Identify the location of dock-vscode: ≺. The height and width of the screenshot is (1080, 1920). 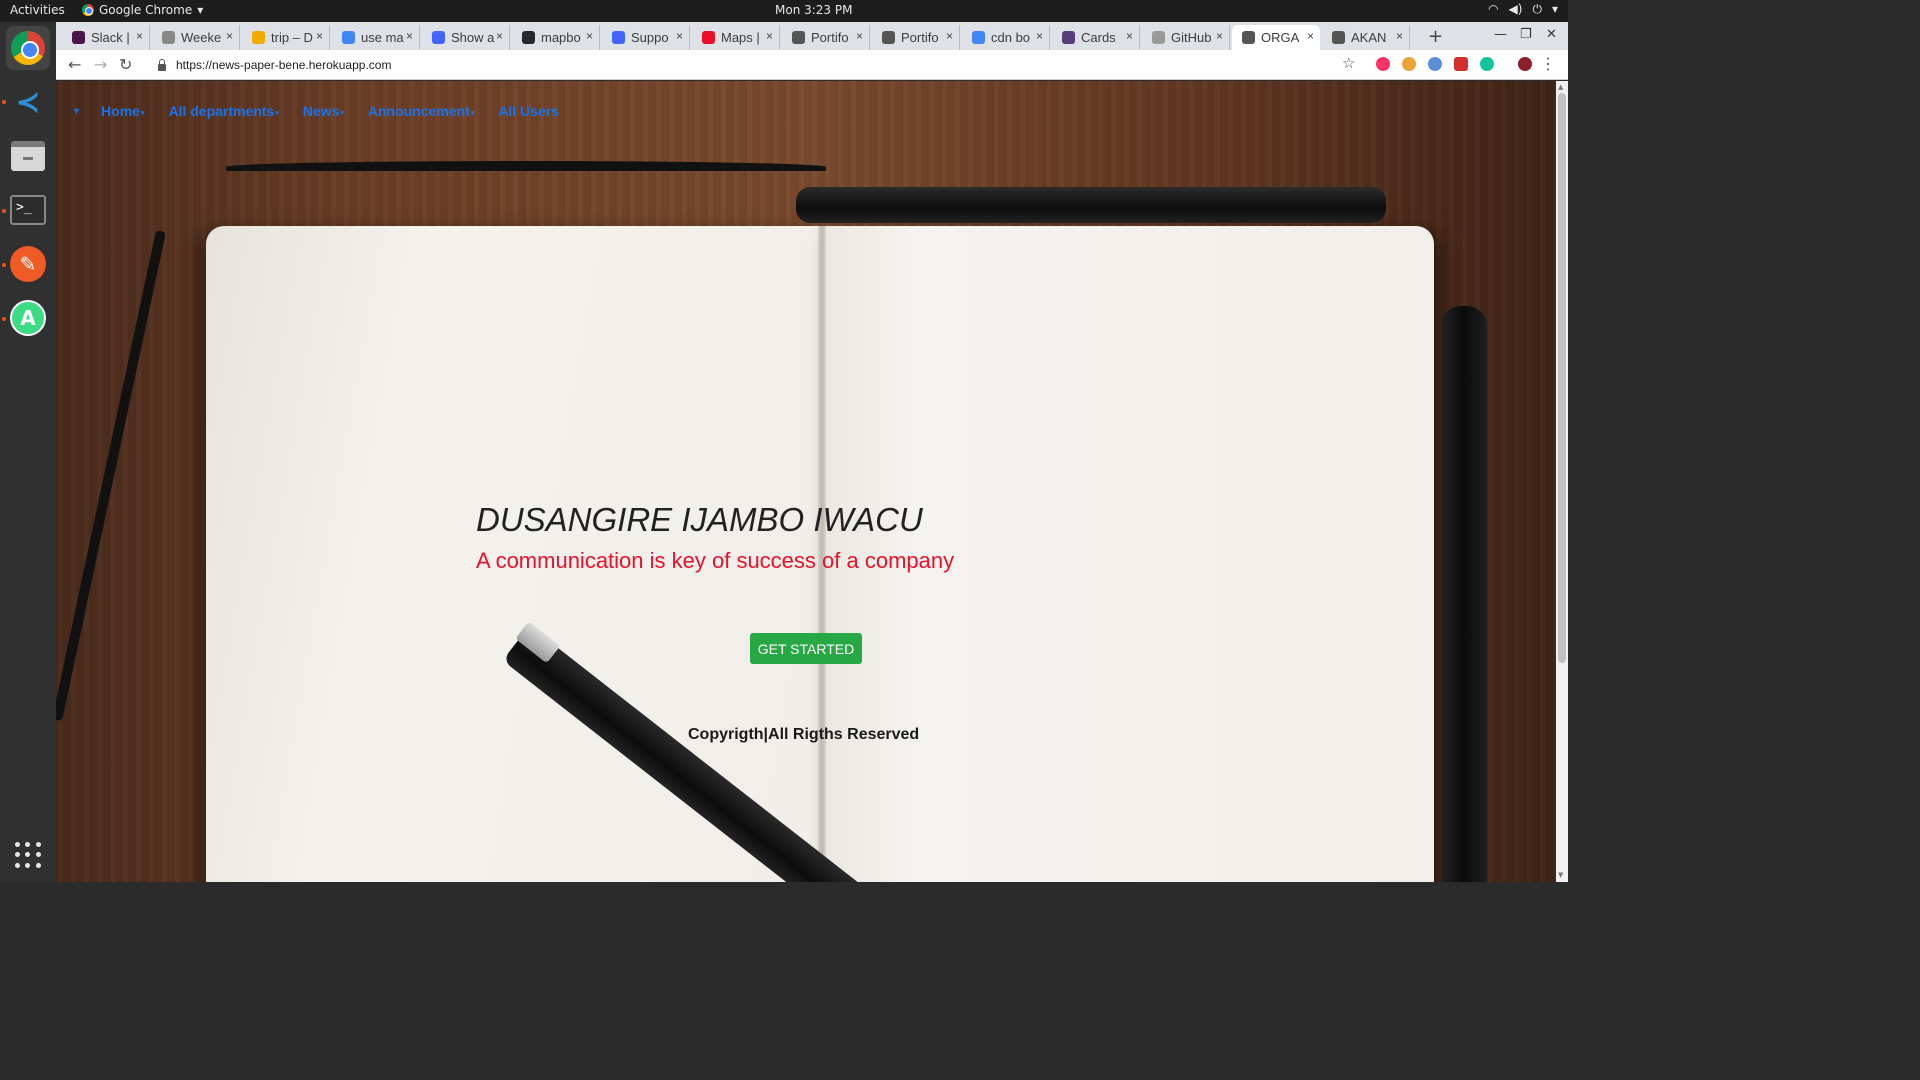
(28, 102).